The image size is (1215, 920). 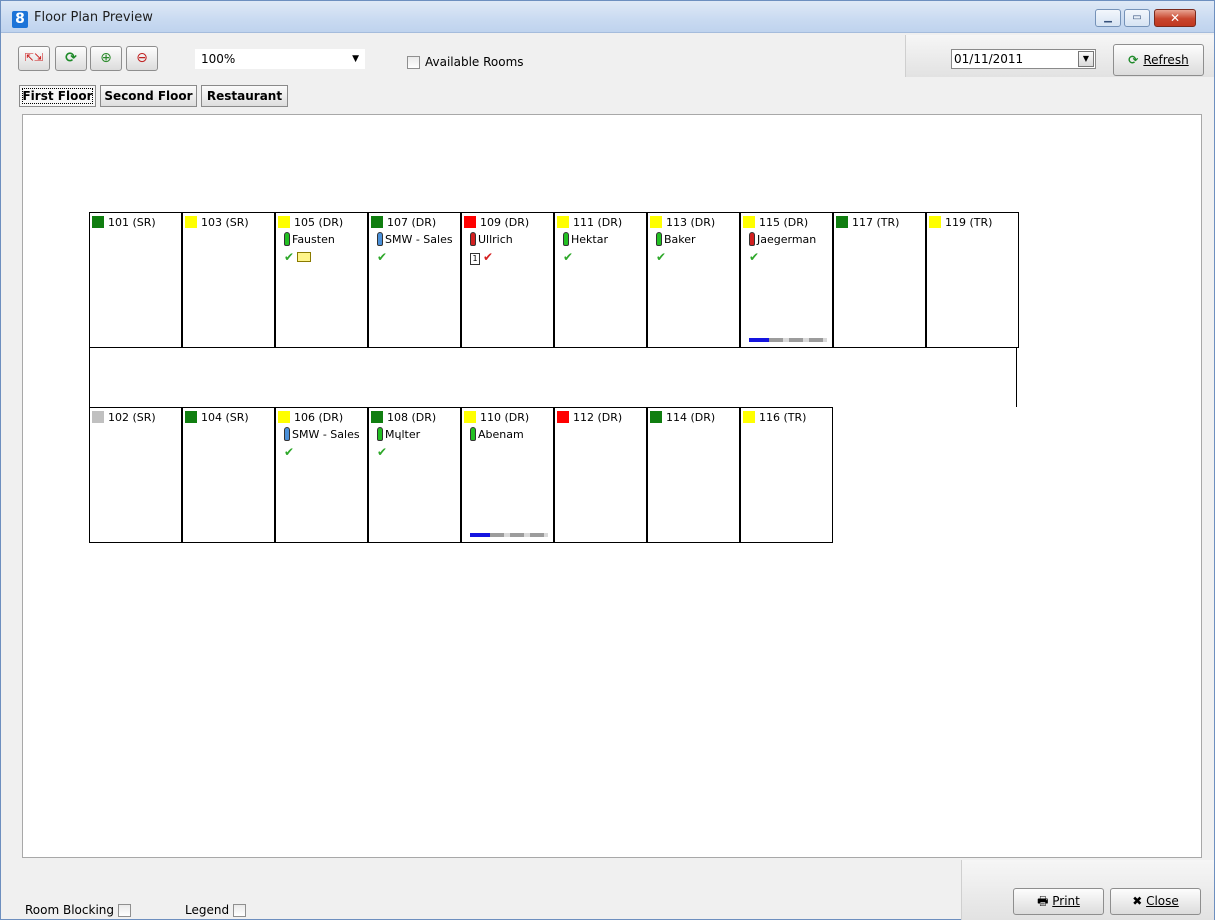 I want to click on tab-first-floor: First Floor, so click(x=57, y=96).